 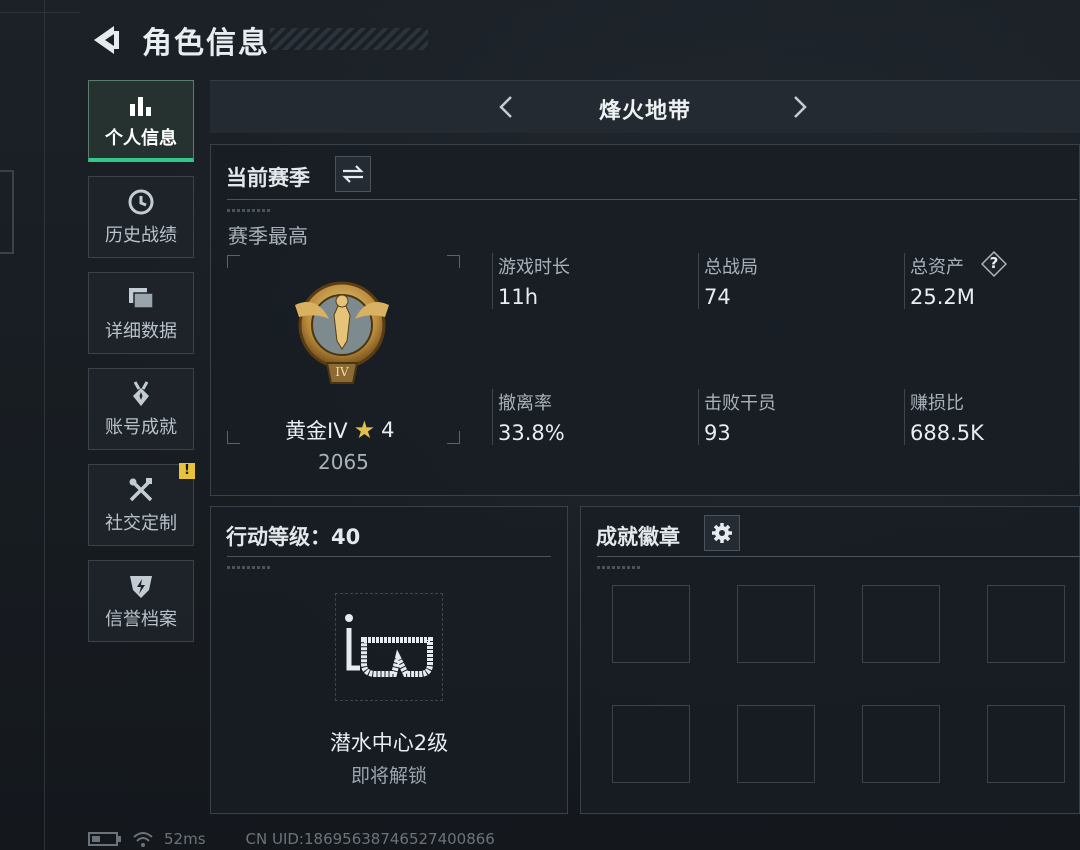 What do you see at coordinates (141, 619) in the screenshot?
I see `sidebar-item-label: 信誉档案` at bounding box center [141, 619].